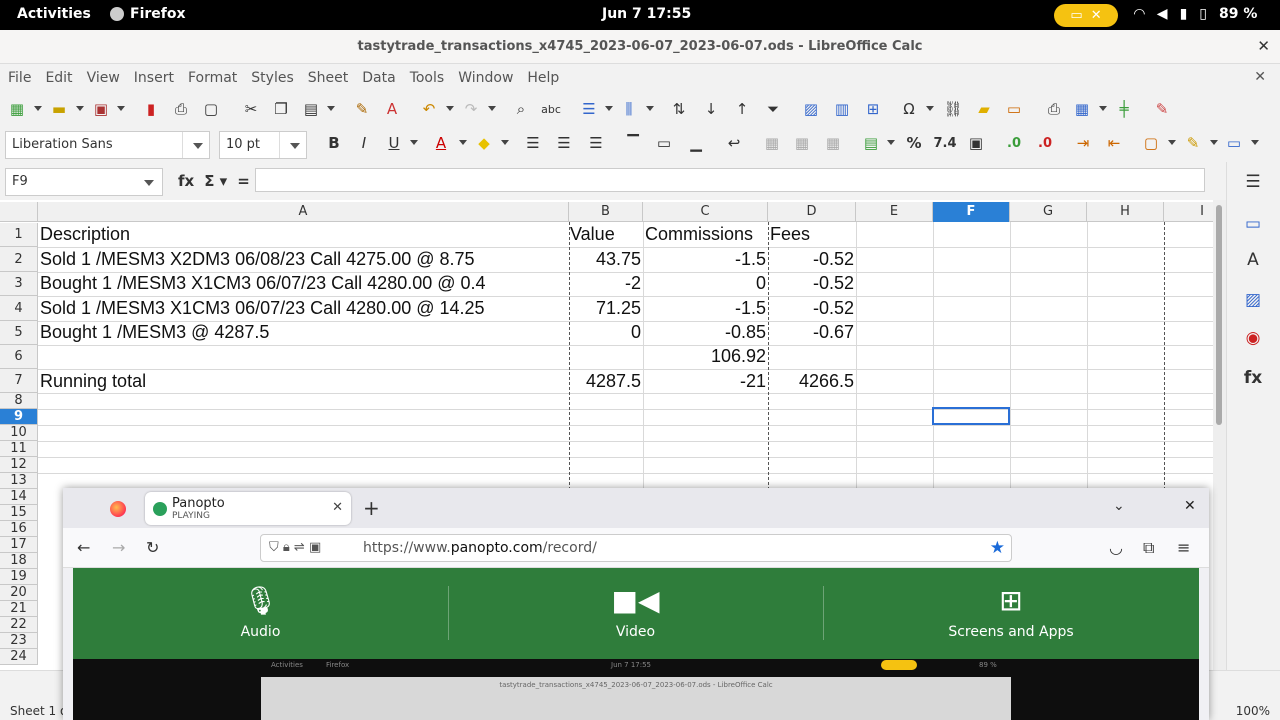  Describe the element at coordinates (605, 308) in the screenshot. I see `cell-b4: 71.25` at that location.